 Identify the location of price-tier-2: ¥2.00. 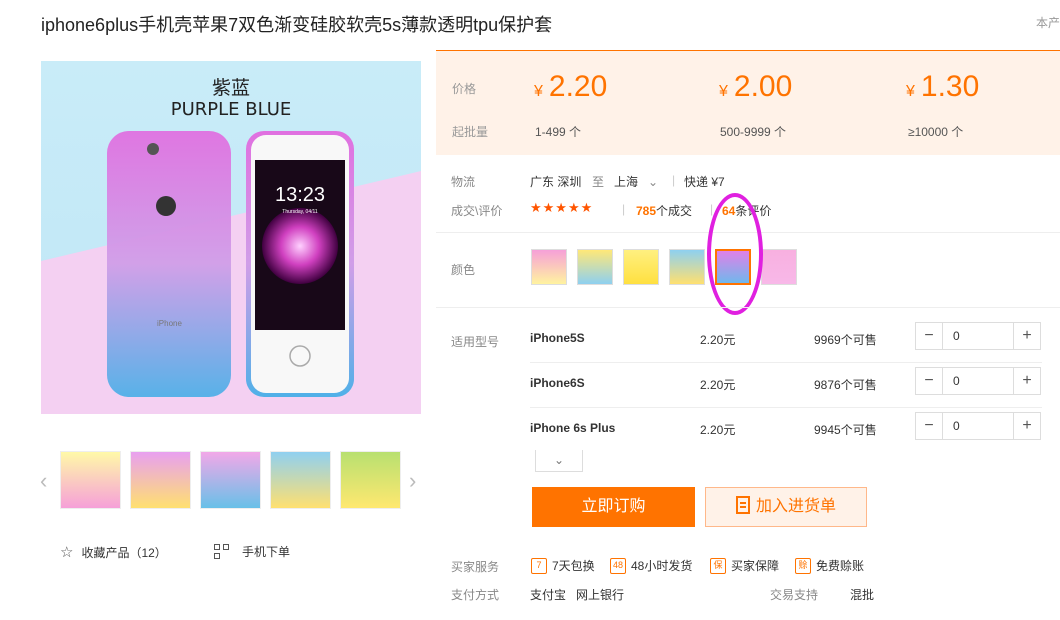
(756, 86).